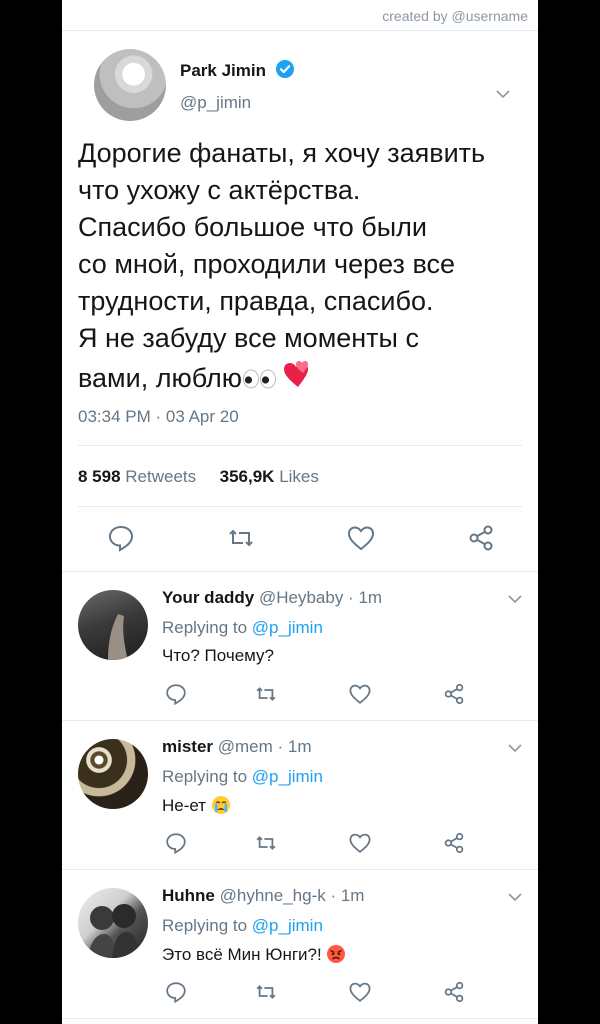 The width and height of the screenshot is (600, 1024). Describe the element at coordinates (99, 476) in the screenshot. I see `retweets-count: 8 598` at that location.